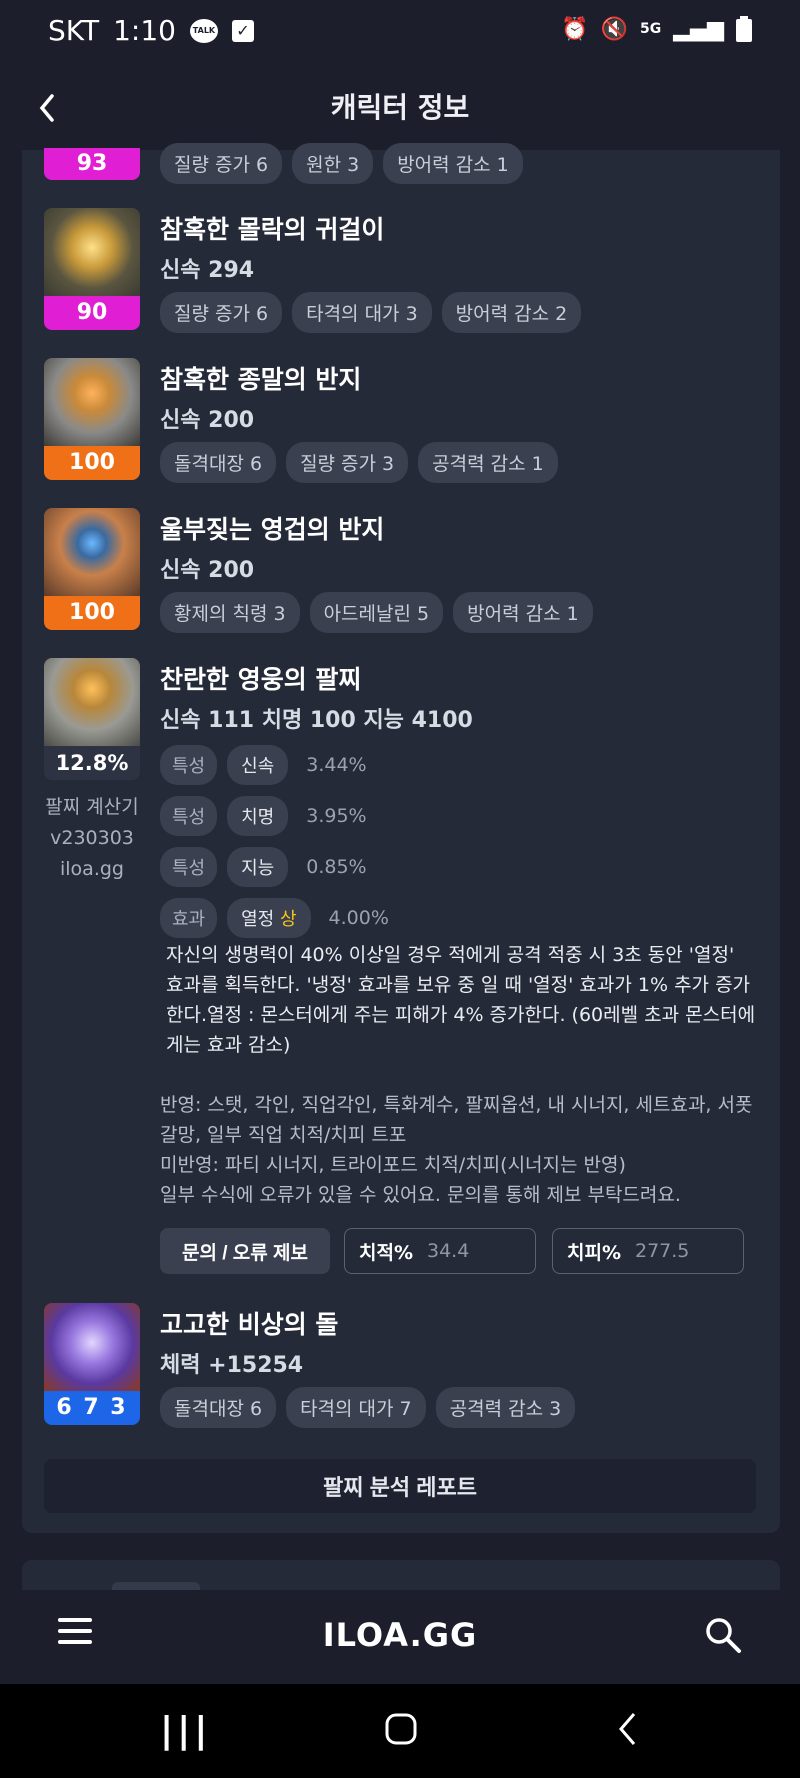  I want to click on bracelet-image, so click(92, 702).